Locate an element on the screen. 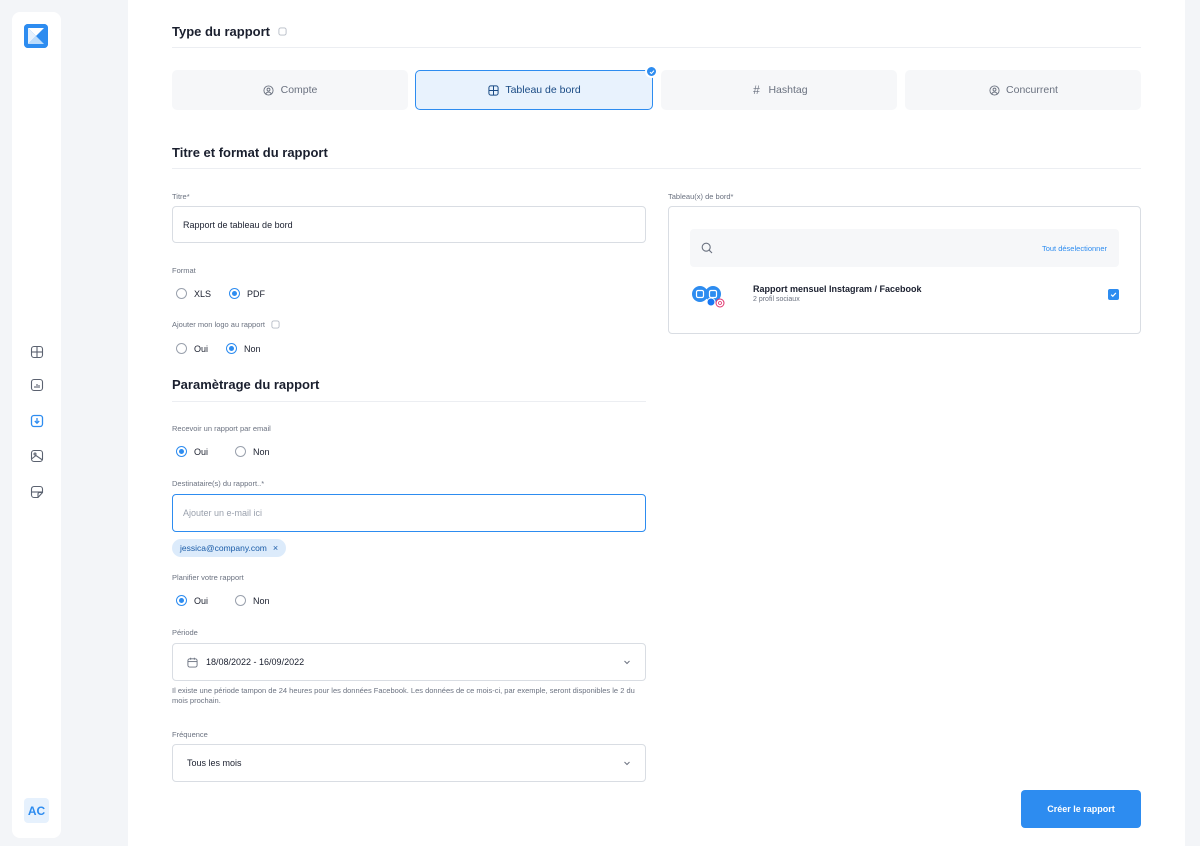  report-type-title: Type du rapport is located at coordinates (221, 31).